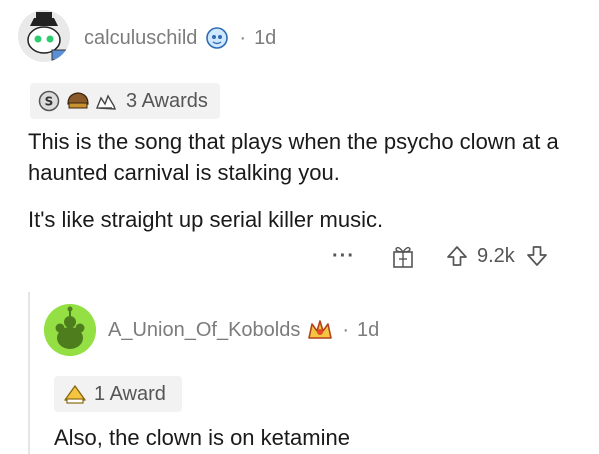  I want to click on silver-award-icon: S, so click(49, 101).